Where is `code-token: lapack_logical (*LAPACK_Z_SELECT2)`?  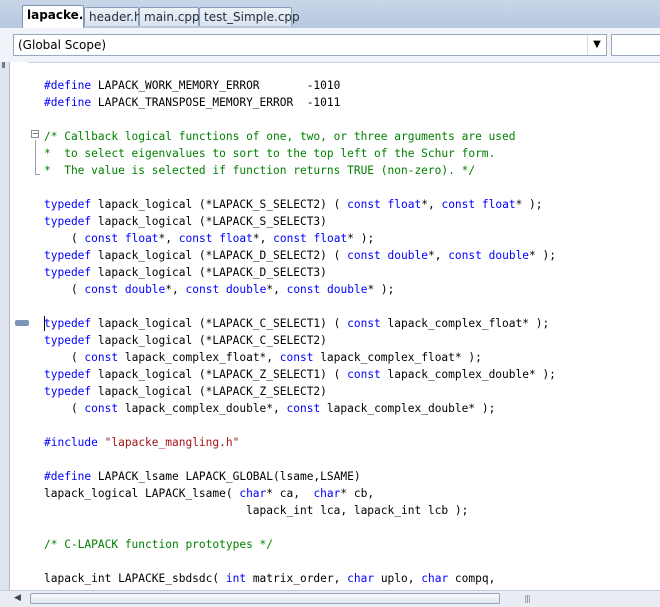 code-token: lapack_logical (*LAPACK_Z_SELECT2) is located at coordinates (209, 391).